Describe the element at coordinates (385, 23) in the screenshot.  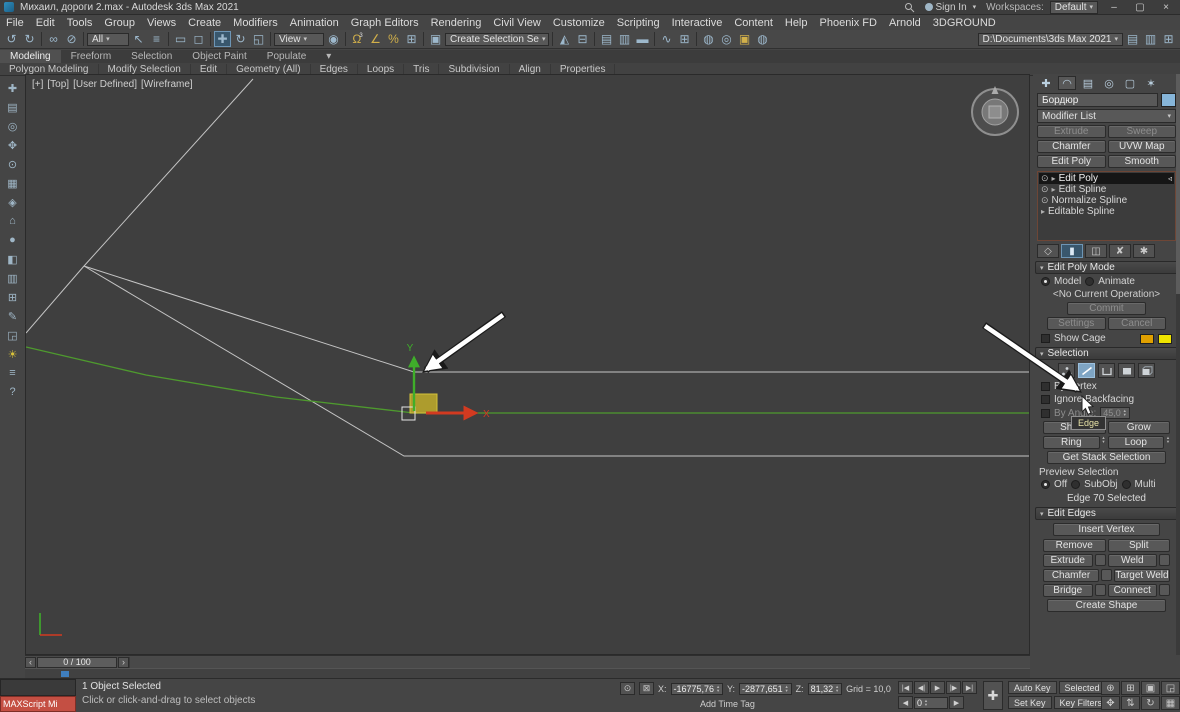
I see `menu-item: Graph Editors` at that location.